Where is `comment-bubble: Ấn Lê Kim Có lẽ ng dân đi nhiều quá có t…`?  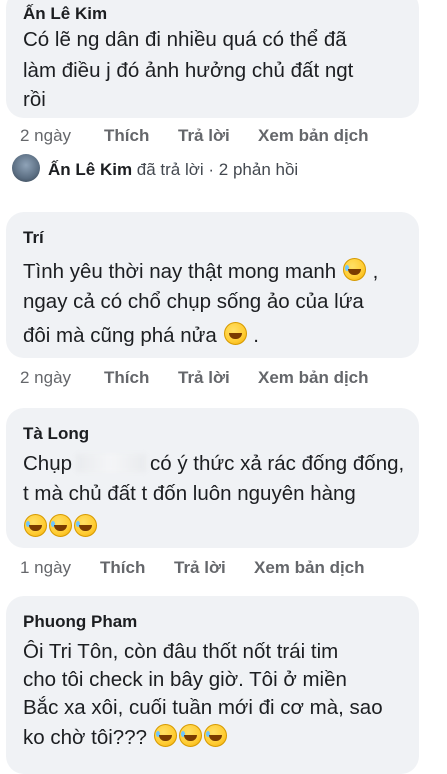 comment-bubble: Ấn Lê Kim Có lẽ ng dân đi nhiều quá có t… is located at coordinates (212, 59).